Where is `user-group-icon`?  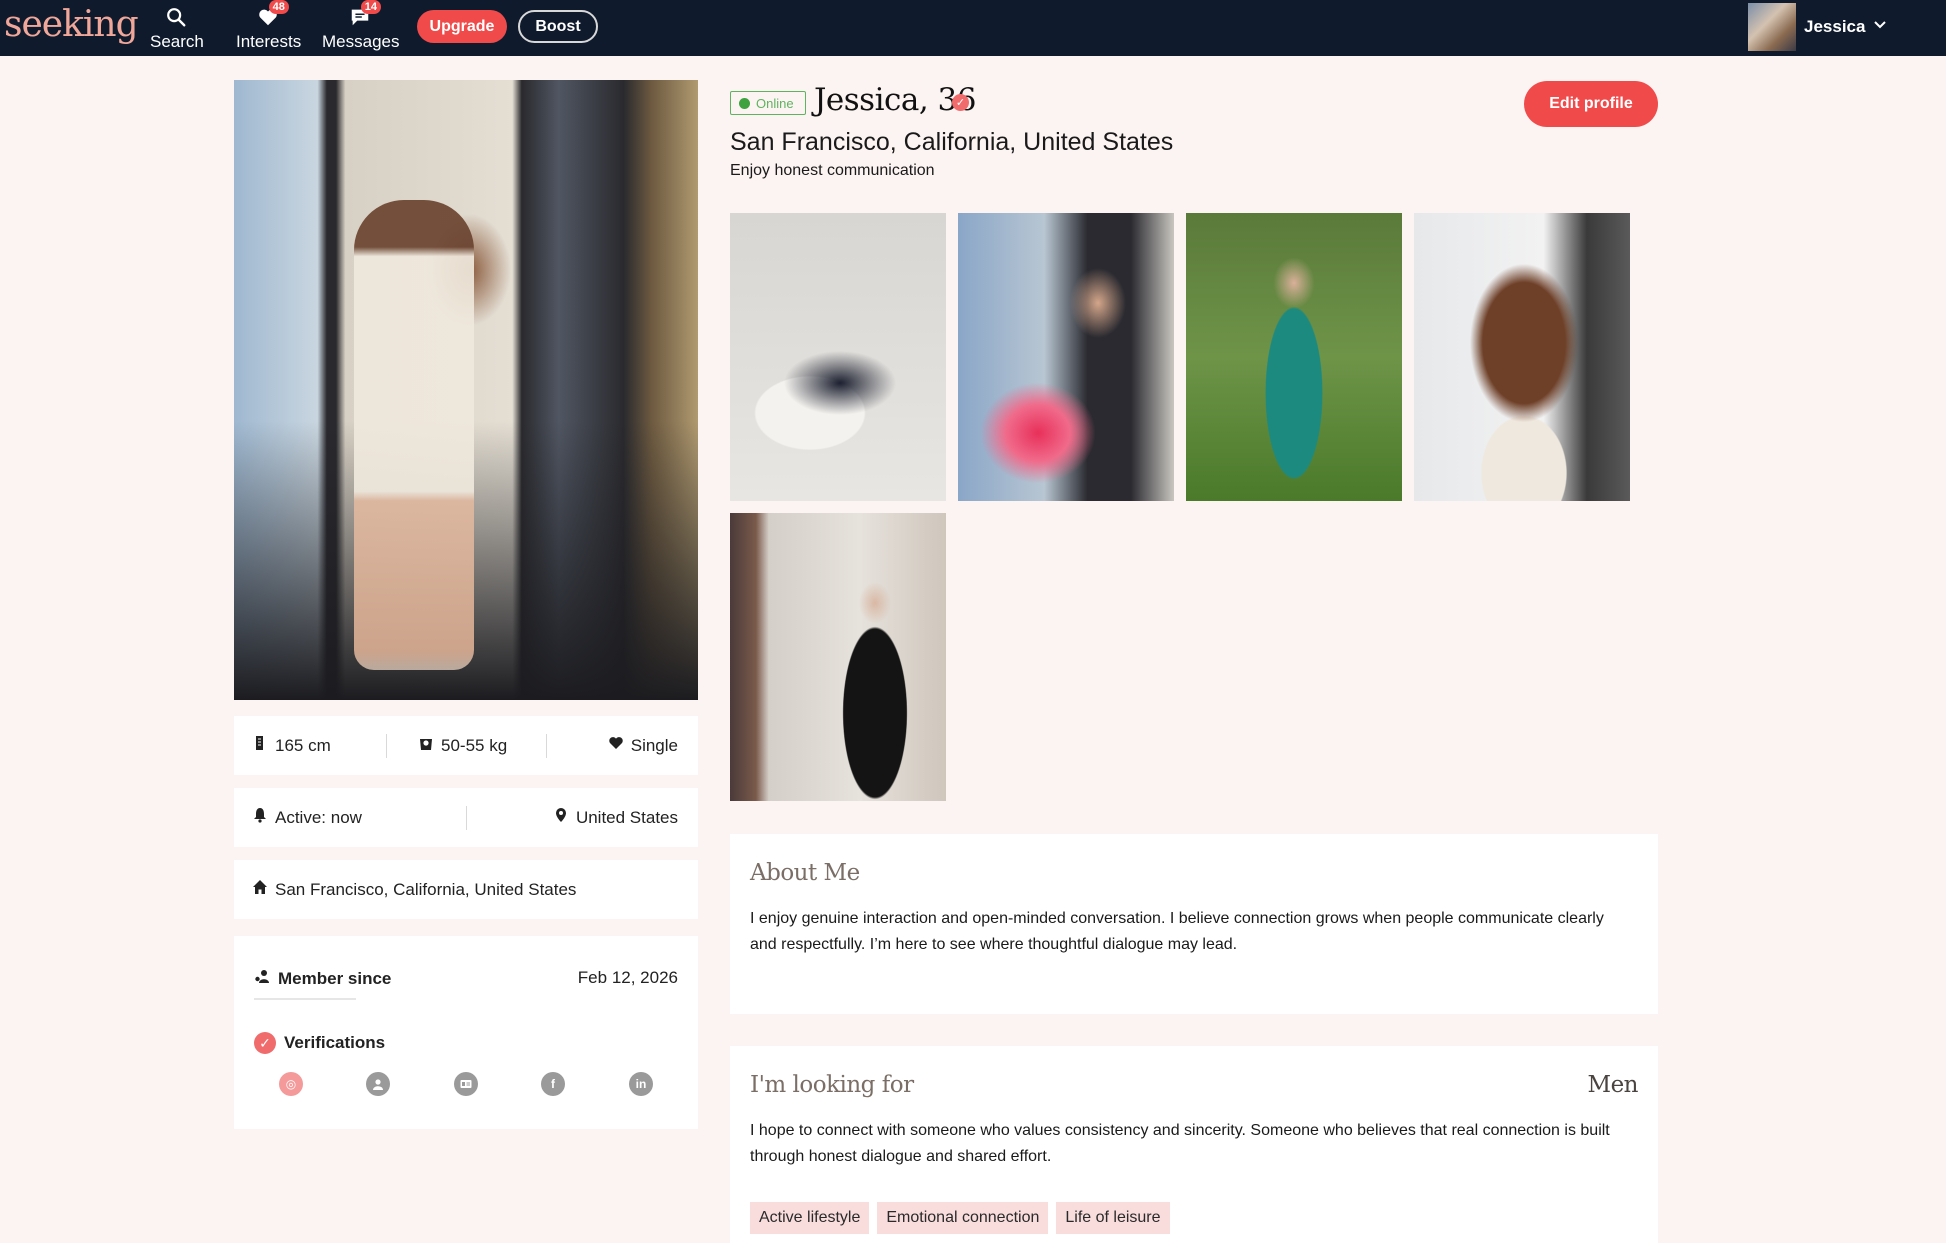
user-group-icon is located at coordinates (262, 978).